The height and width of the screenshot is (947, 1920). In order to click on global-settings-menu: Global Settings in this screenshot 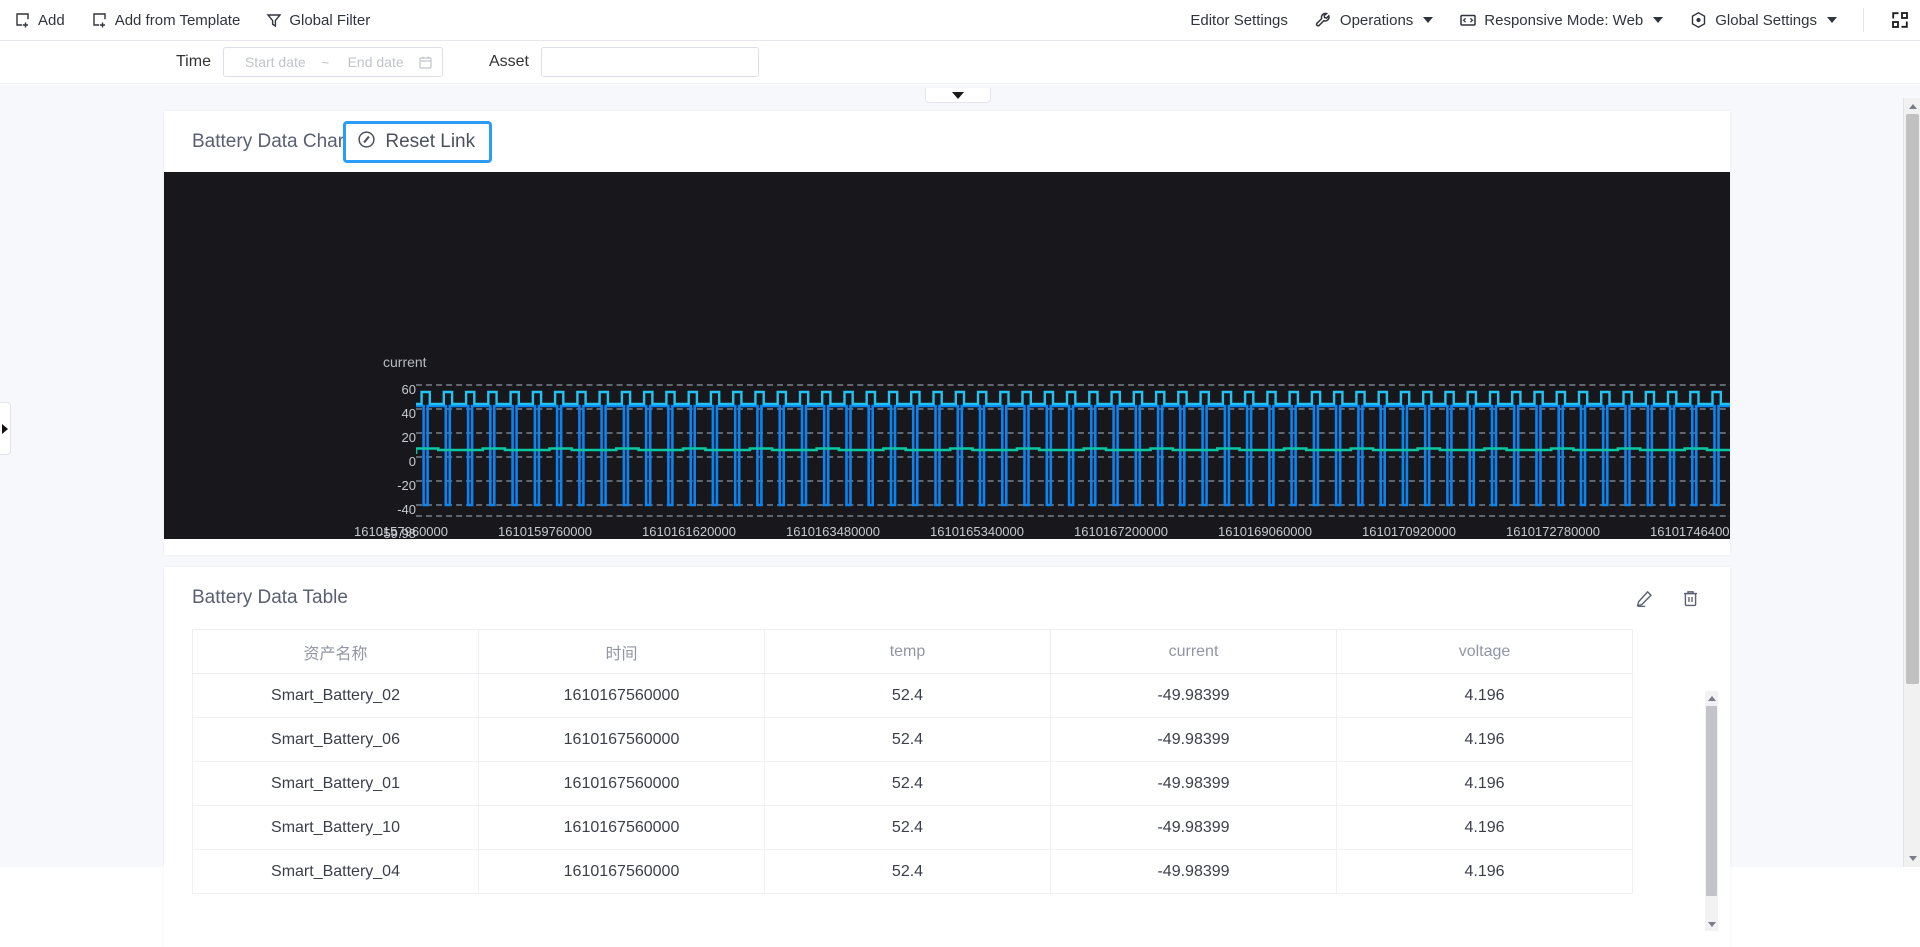, I will do `click(1763, 20)`.